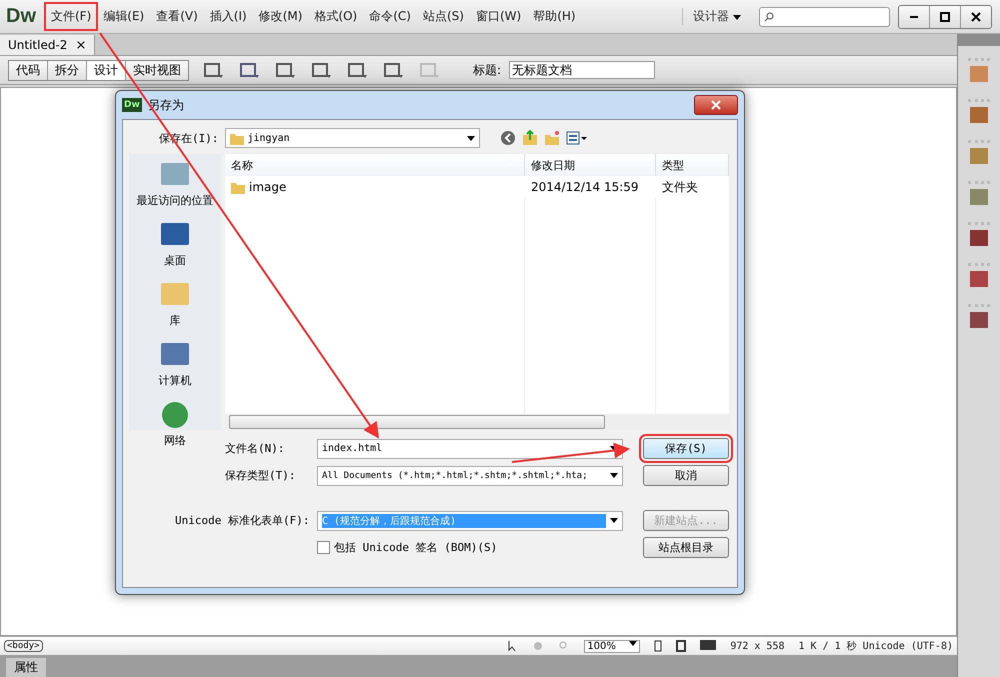 This screenshot has height=677, width=1000. I want to click on view-button: 拆分, so click(66, 70).